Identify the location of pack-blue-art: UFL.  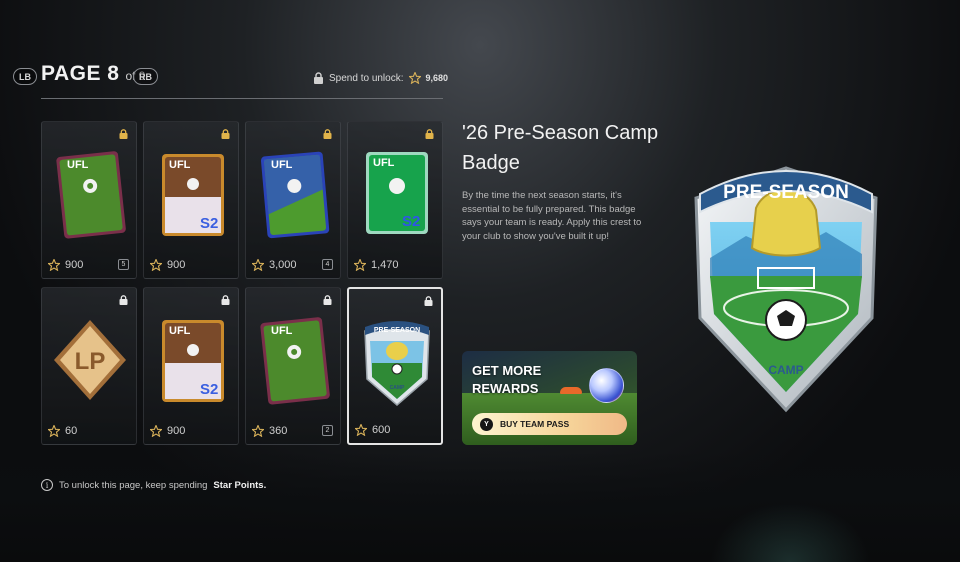
(295, 195).